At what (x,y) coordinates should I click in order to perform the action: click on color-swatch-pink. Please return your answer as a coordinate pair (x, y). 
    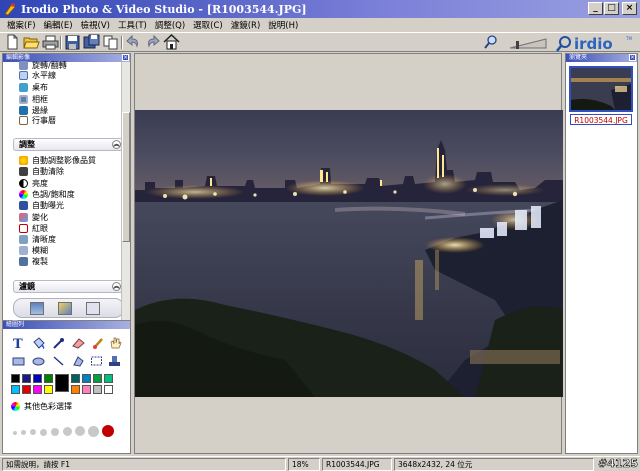
    Looking at the image, I should click on (86, 389).